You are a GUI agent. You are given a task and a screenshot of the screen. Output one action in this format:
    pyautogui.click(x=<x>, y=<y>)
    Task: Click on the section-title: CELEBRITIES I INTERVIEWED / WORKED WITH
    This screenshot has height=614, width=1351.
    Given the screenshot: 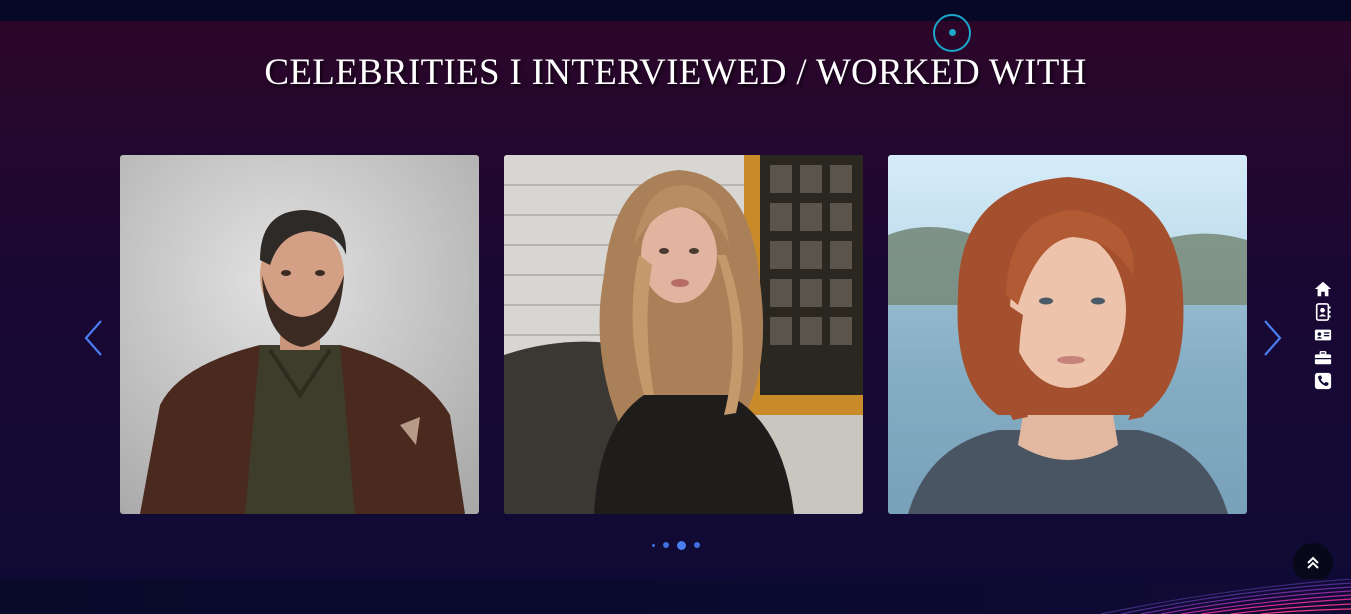 What is the action you would take?
    pyautogui.click(x=675, y=72)
    